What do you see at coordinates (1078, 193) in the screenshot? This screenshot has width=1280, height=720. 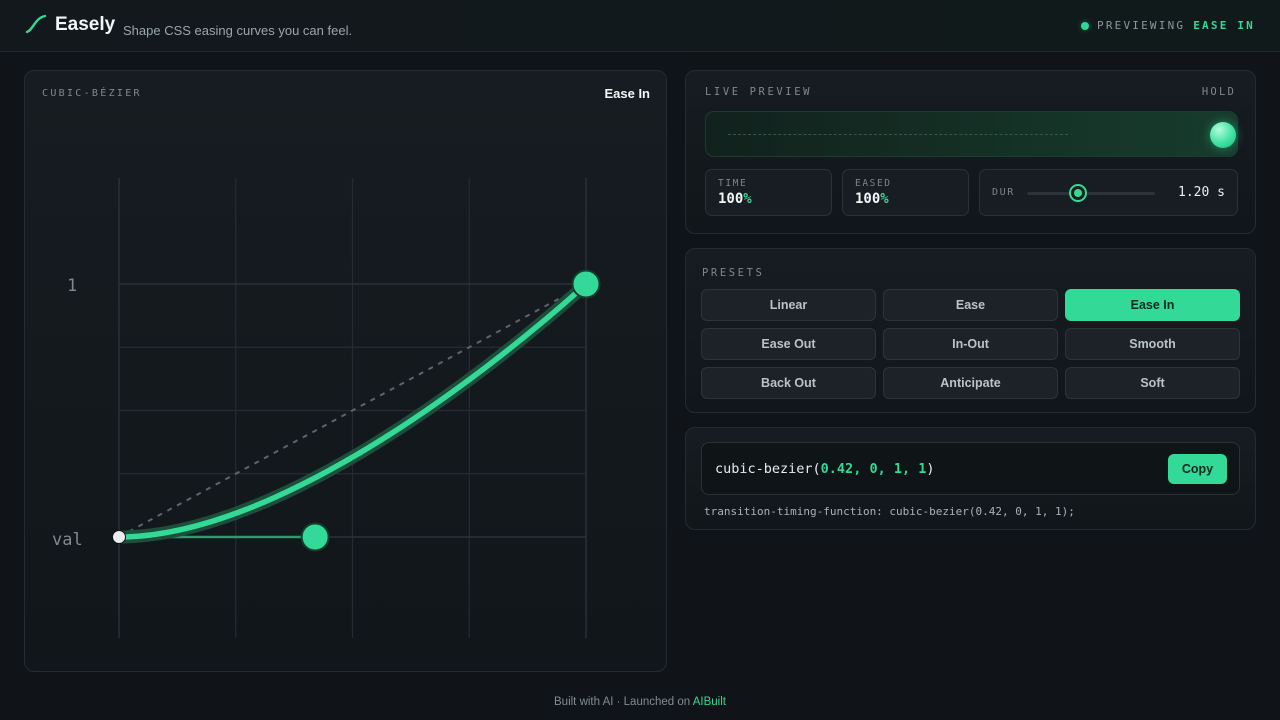 I see `duration-slider-thumb` at bounding box center [1078, 193].